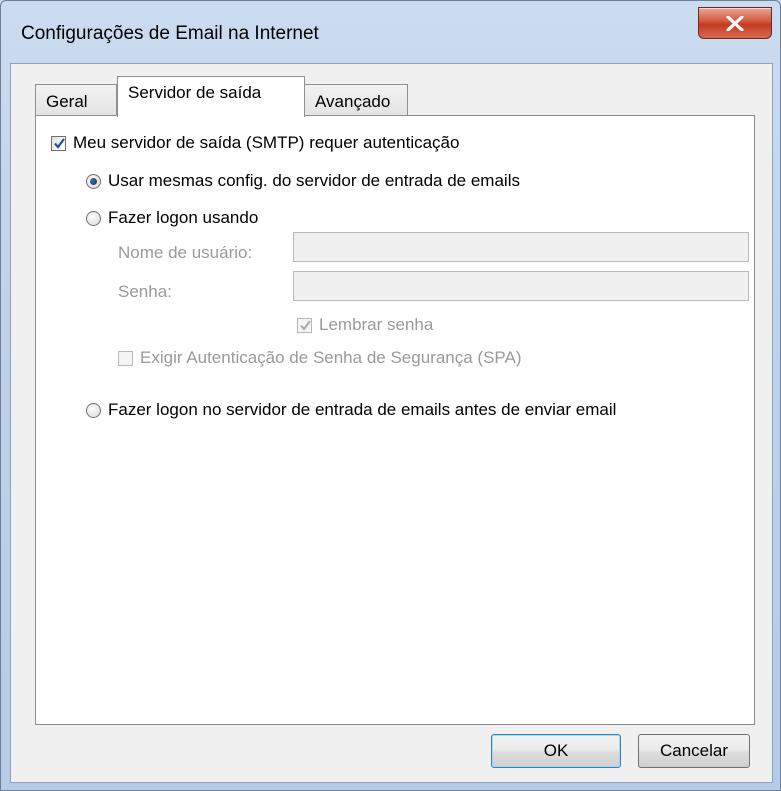 This screenshot has width=781, height=791. What do you see at coordinates (183, 217) in the screenshot?
I see `logon-using-label: Fazer logon usando` at bounding box center [183, 217].